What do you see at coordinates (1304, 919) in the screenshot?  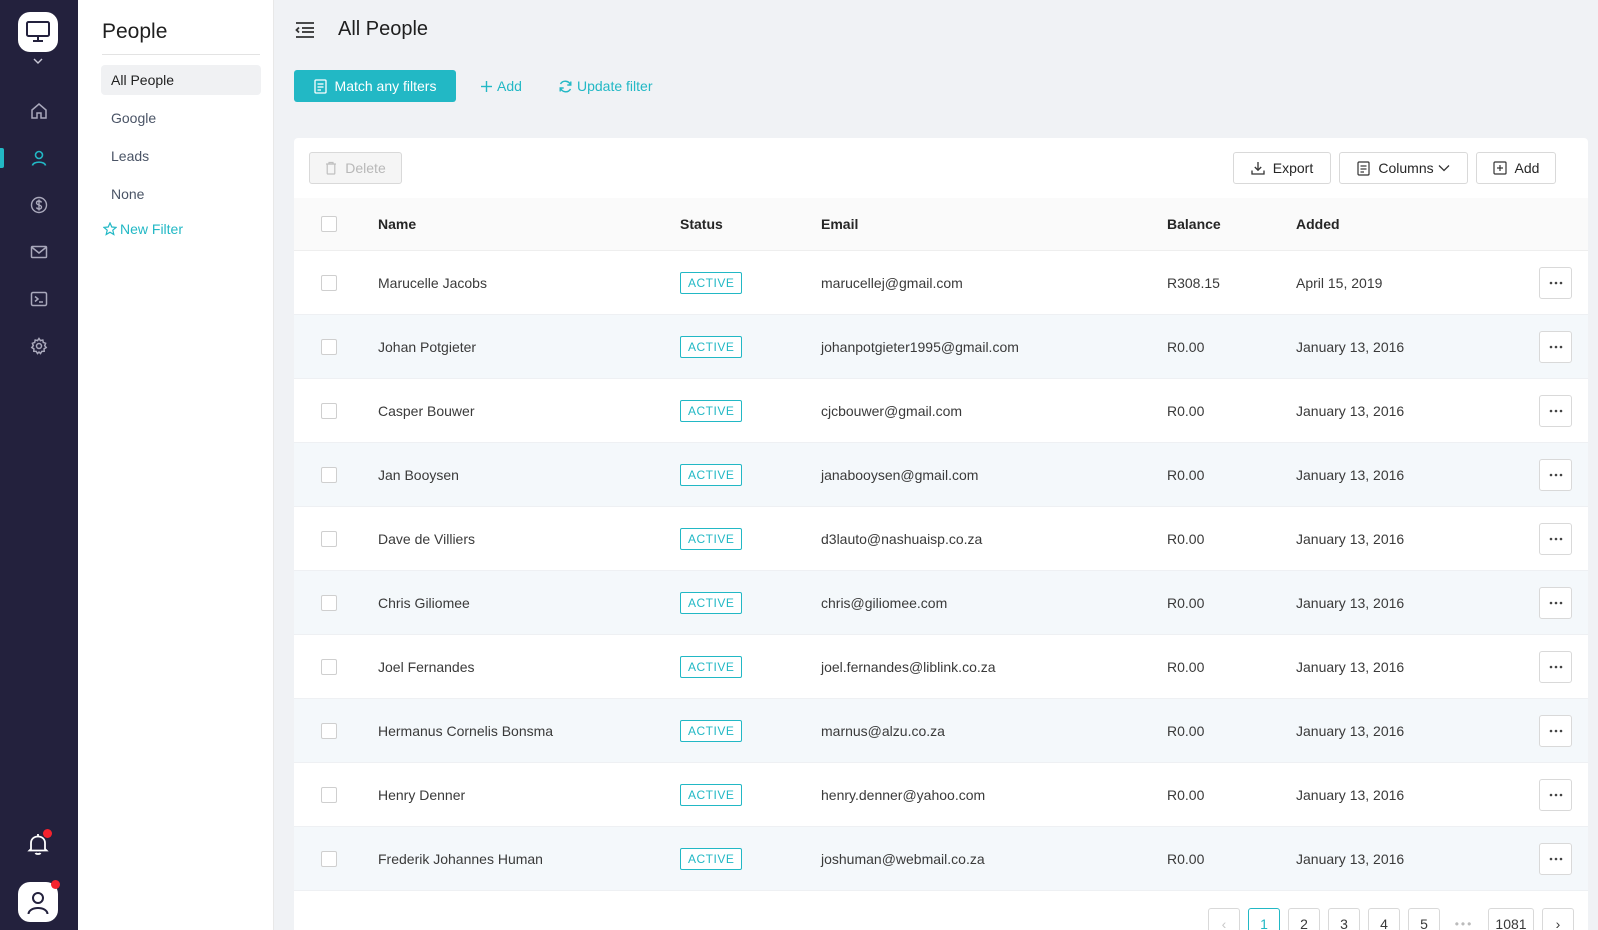 I see `pagination-page-2: 2` at bounding box center [1304, 919].